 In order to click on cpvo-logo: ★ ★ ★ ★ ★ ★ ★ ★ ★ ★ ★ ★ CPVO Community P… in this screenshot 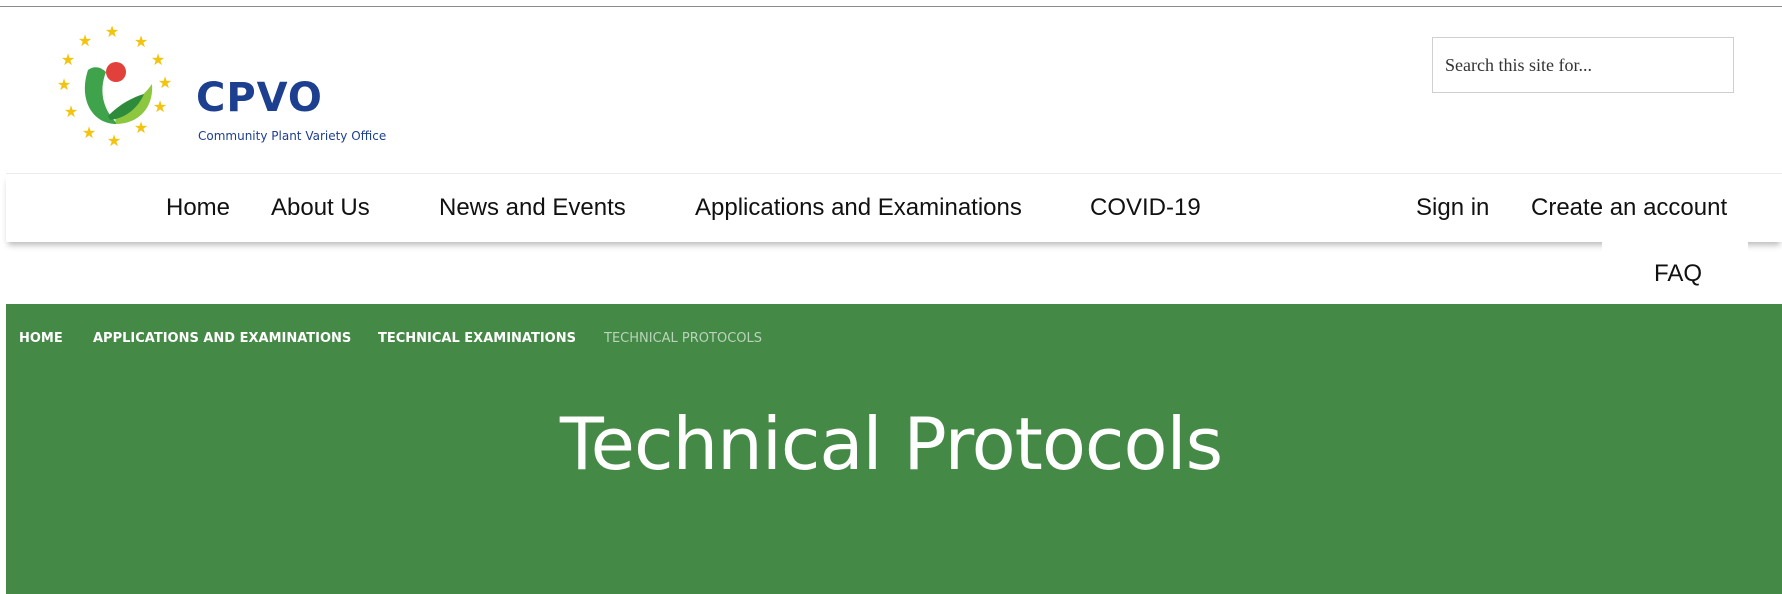, I will do `click(233, 87)`.